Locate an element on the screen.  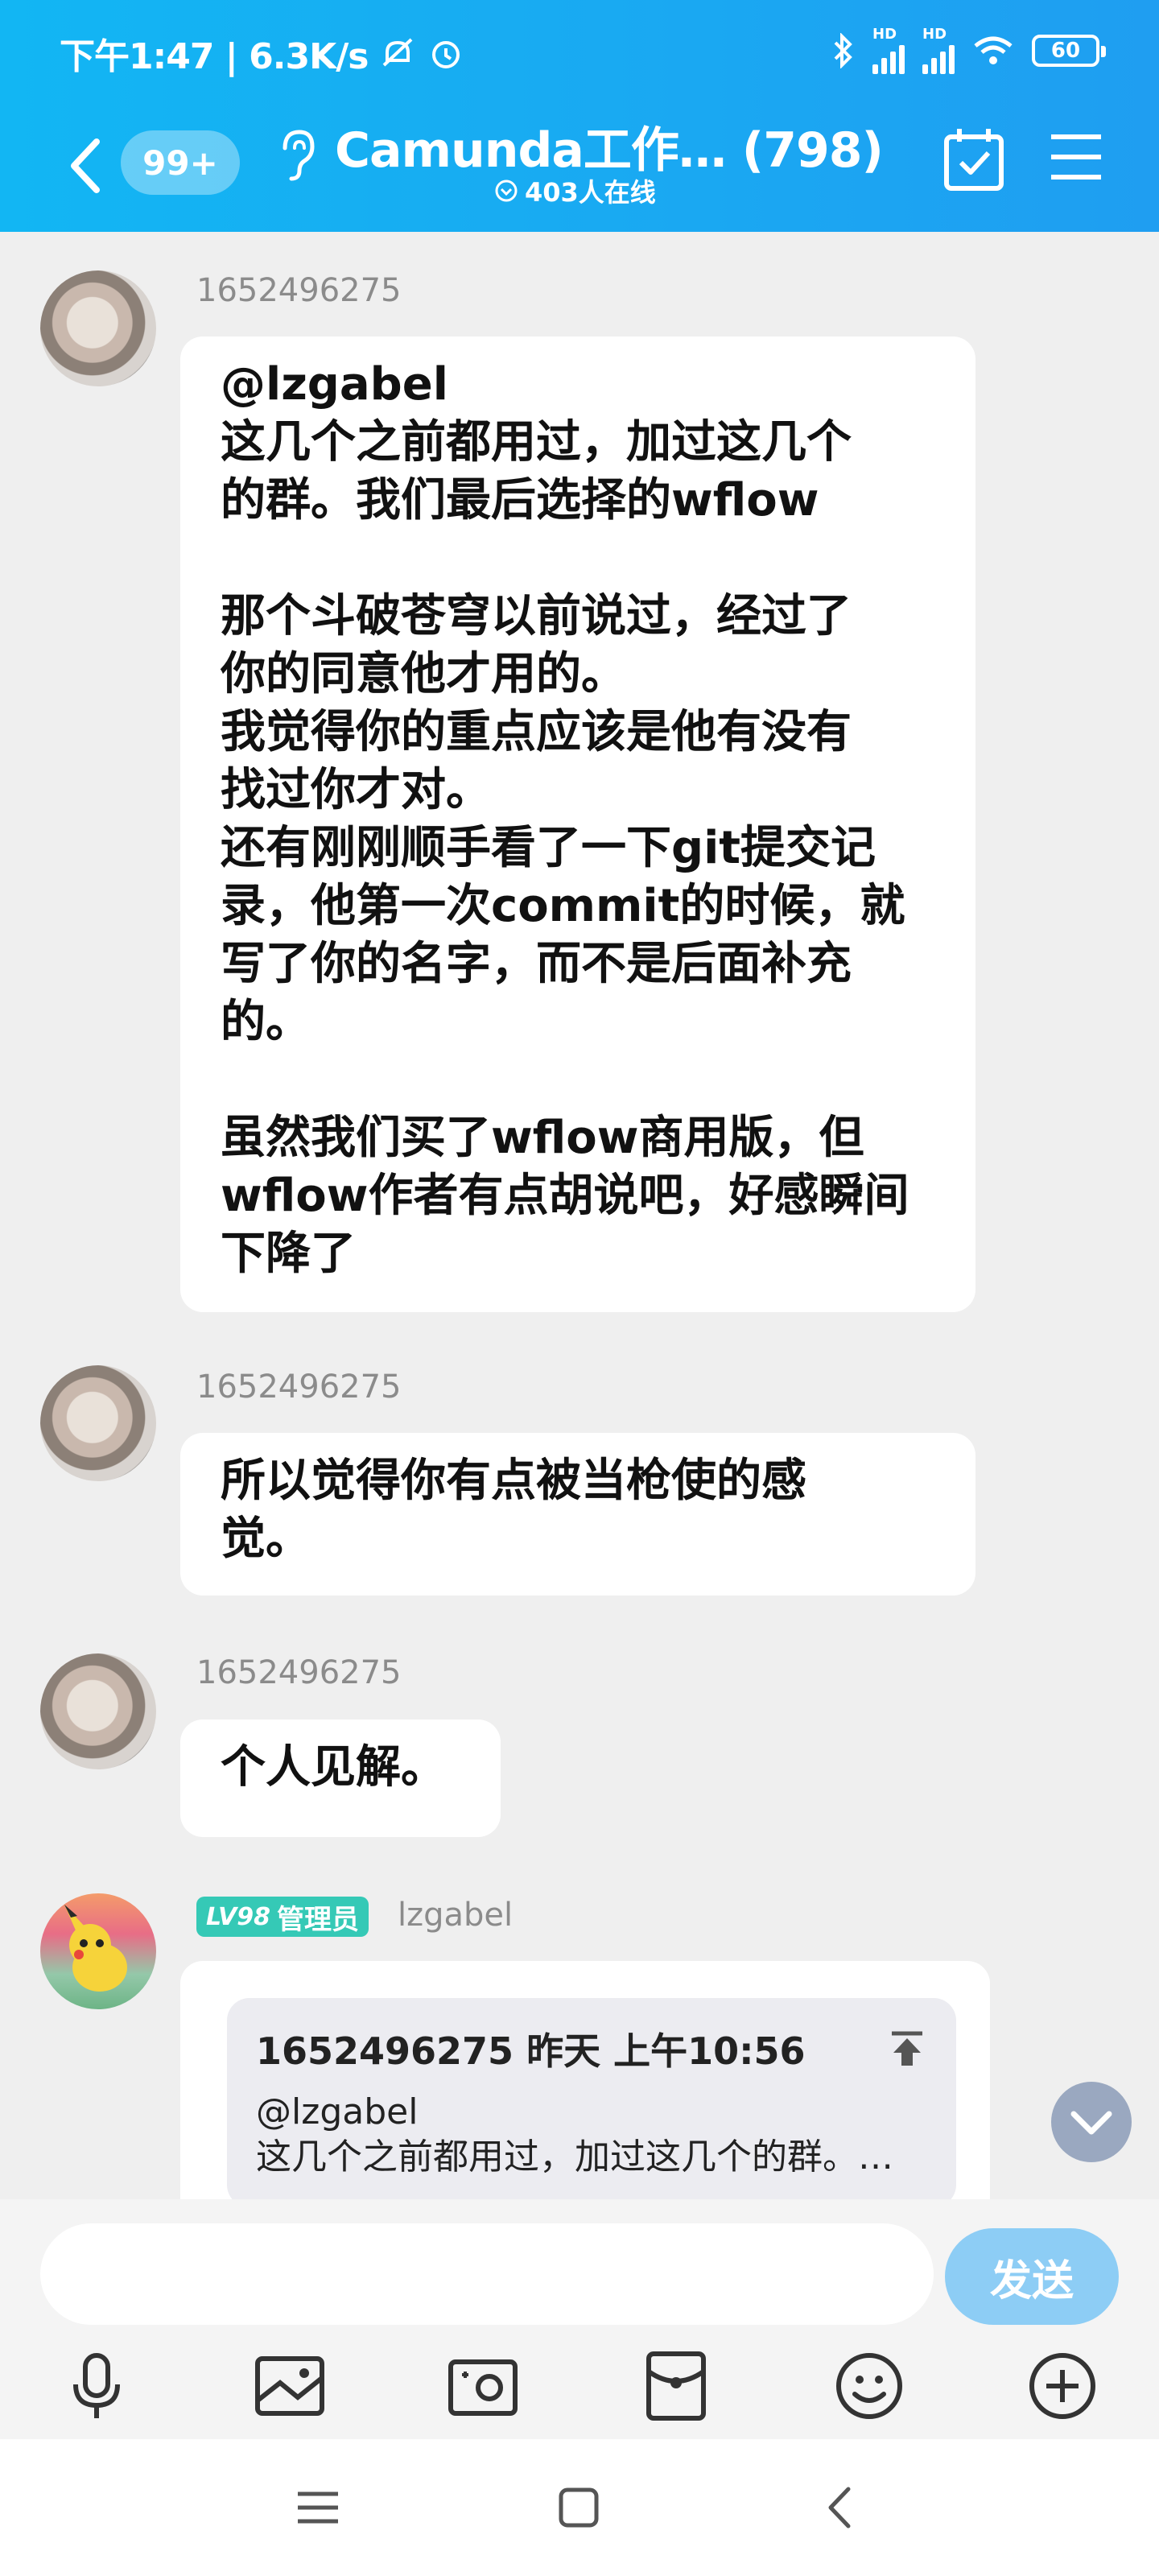
hd-label-2: HD is located at coordinates (934, 34).